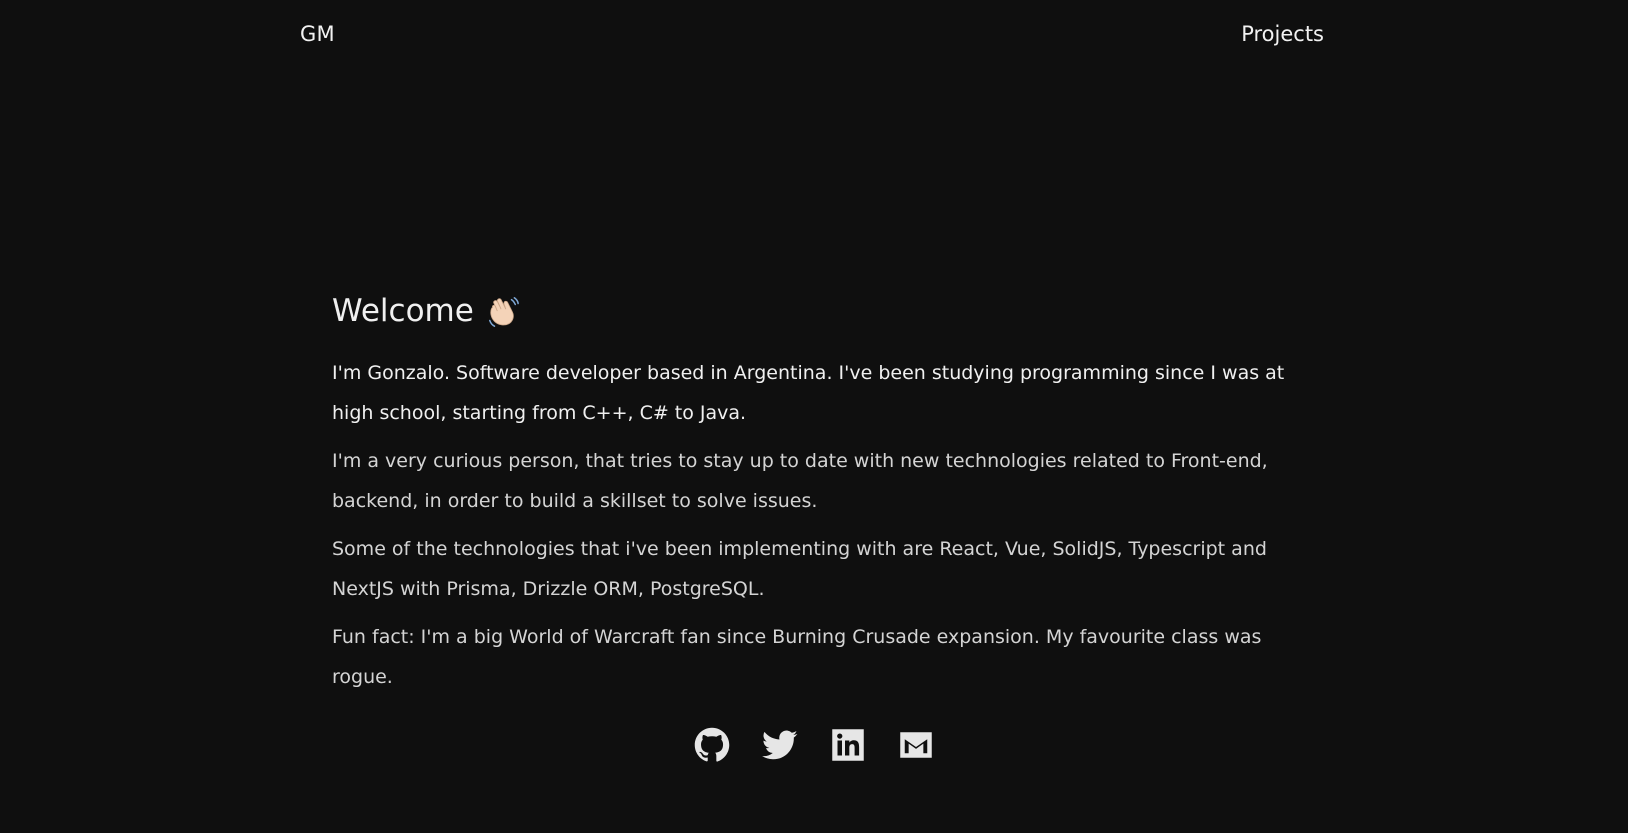 The height and width of the screenshot is (833, 1628). Describe the element at coordinates (814, 745) in the screenshot. I see `social-links` at that location.